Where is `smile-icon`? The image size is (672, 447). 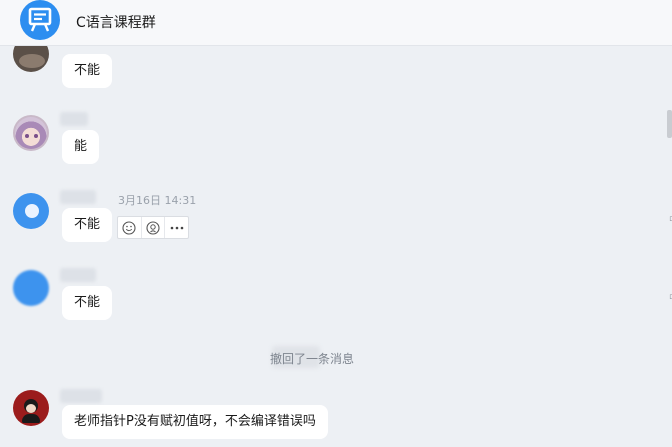 smile-icon is located at coordinates (129, 227).